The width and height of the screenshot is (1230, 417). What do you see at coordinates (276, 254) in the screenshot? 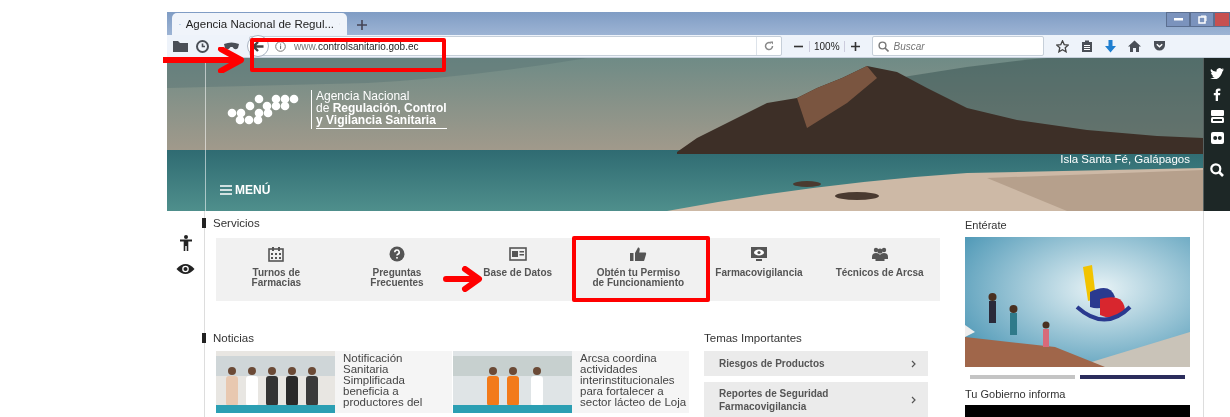
I see `calendar-icon` at bounding box center [276, 254].